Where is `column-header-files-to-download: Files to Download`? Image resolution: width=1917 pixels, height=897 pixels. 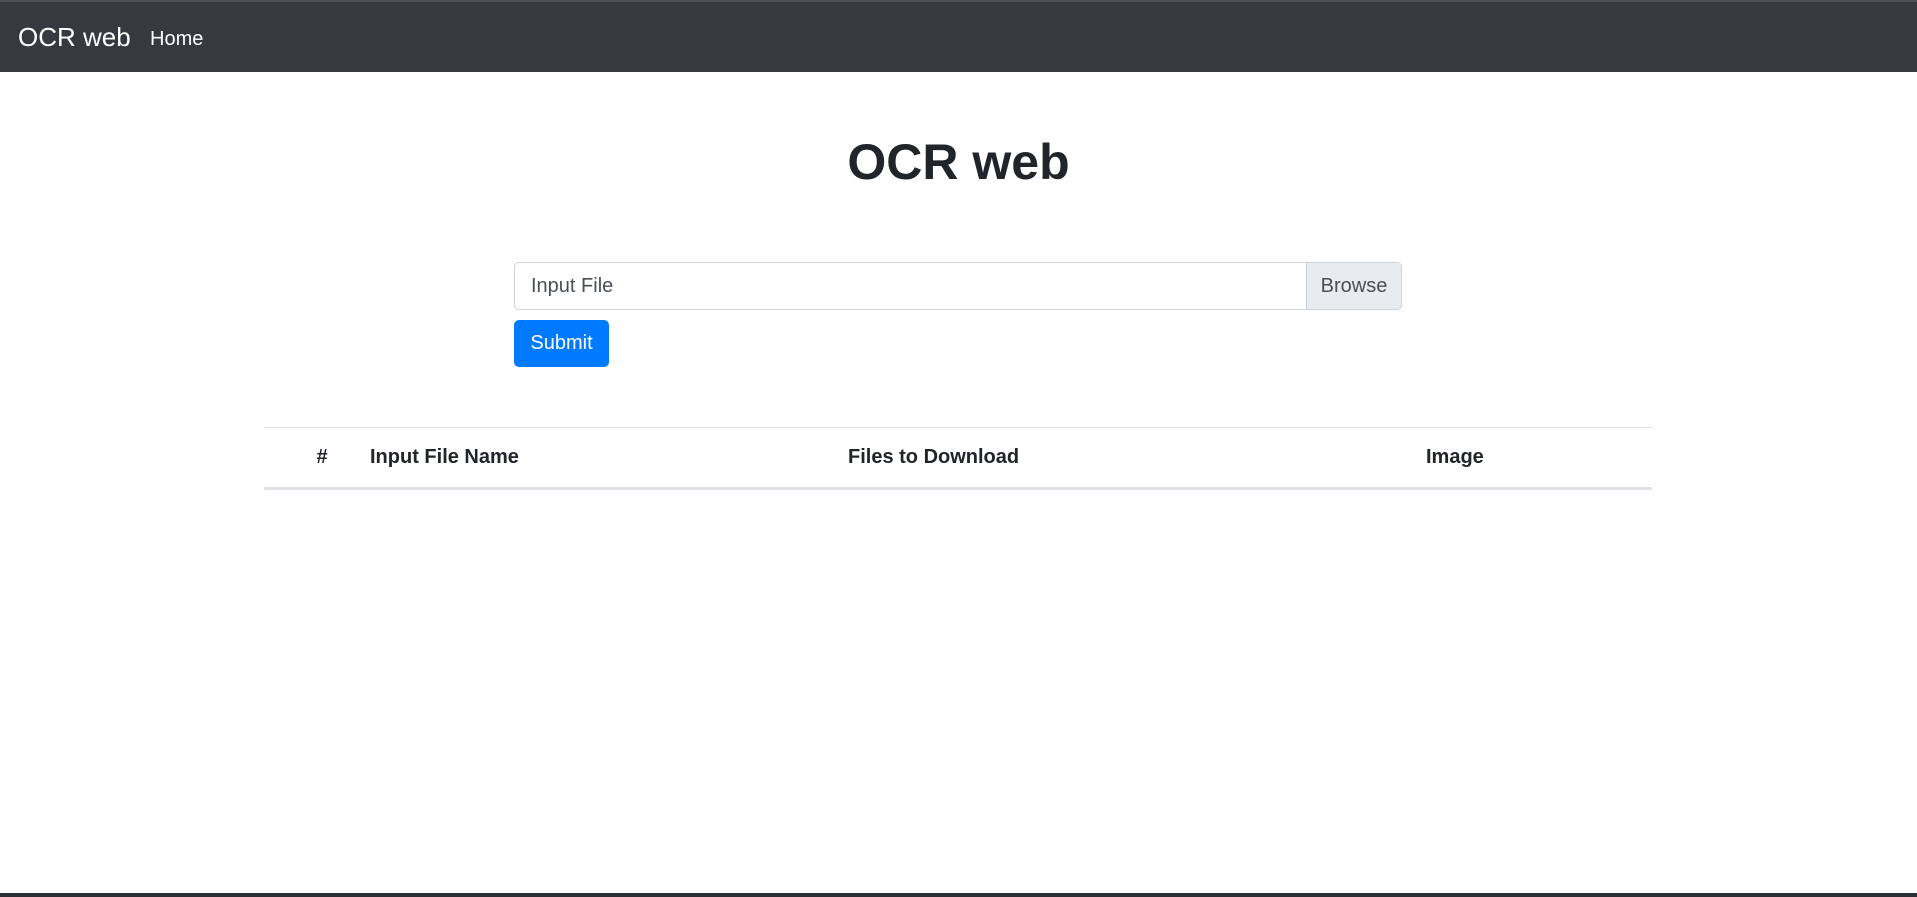 column-header-files-to-download: Files to Download is located at coordinates (1092, 458).